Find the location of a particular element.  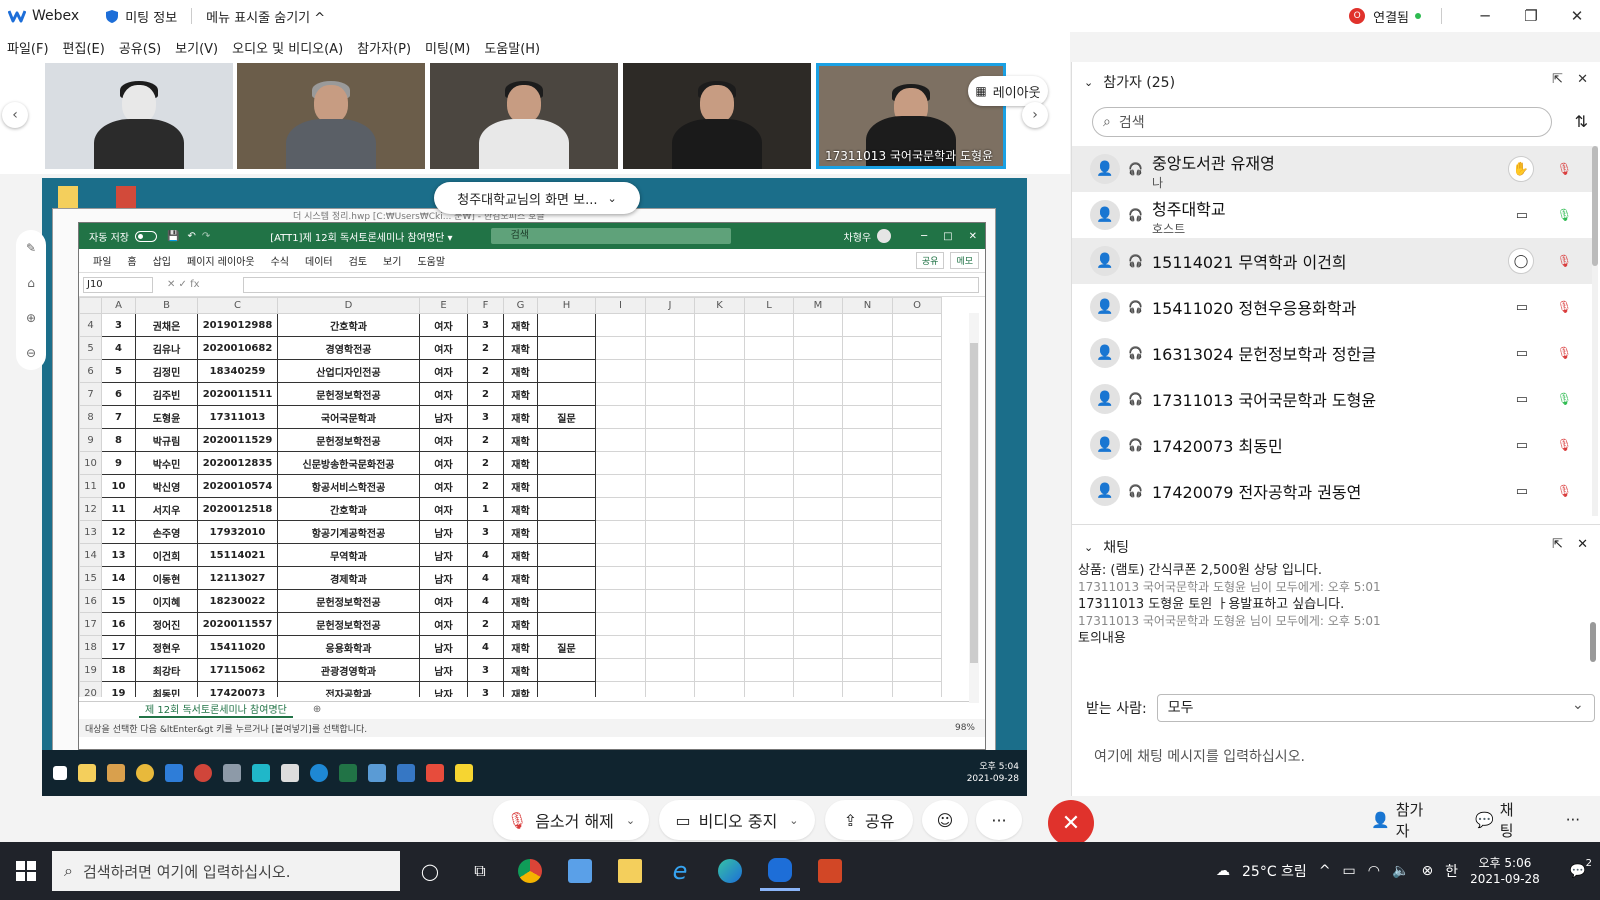

participant-row: 👤 🎧 중앙도서관 유재영 나 ✋ 🎙 is located at coordinates (1332, 169).